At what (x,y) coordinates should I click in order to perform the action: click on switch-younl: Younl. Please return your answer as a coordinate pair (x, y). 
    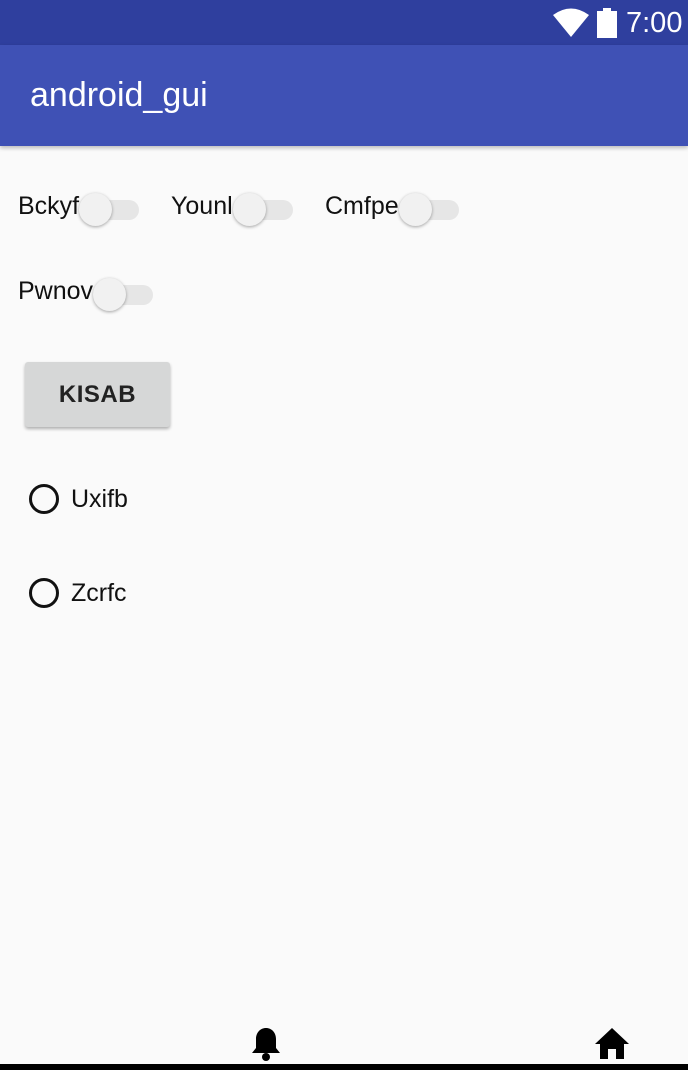
    Looking at the image, I should click on (234, 207).